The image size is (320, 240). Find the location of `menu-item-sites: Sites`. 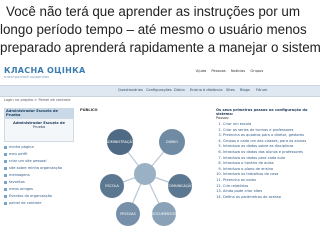

menu-item-sites: Sites is located at coordinates (230, 90).